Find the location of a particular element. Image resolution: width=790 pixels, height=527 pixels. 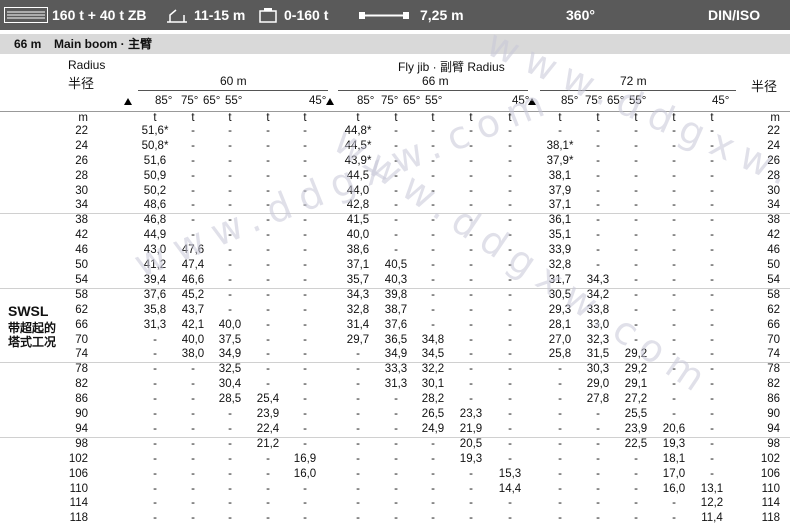

radius-value-right: 62 is located at coordinates (773, 309).